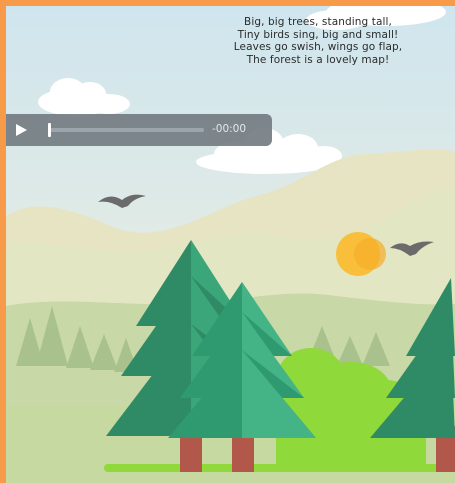 The width and height of the screenshot is (455, 483). I want to click on play-icon, so click(21, 130).